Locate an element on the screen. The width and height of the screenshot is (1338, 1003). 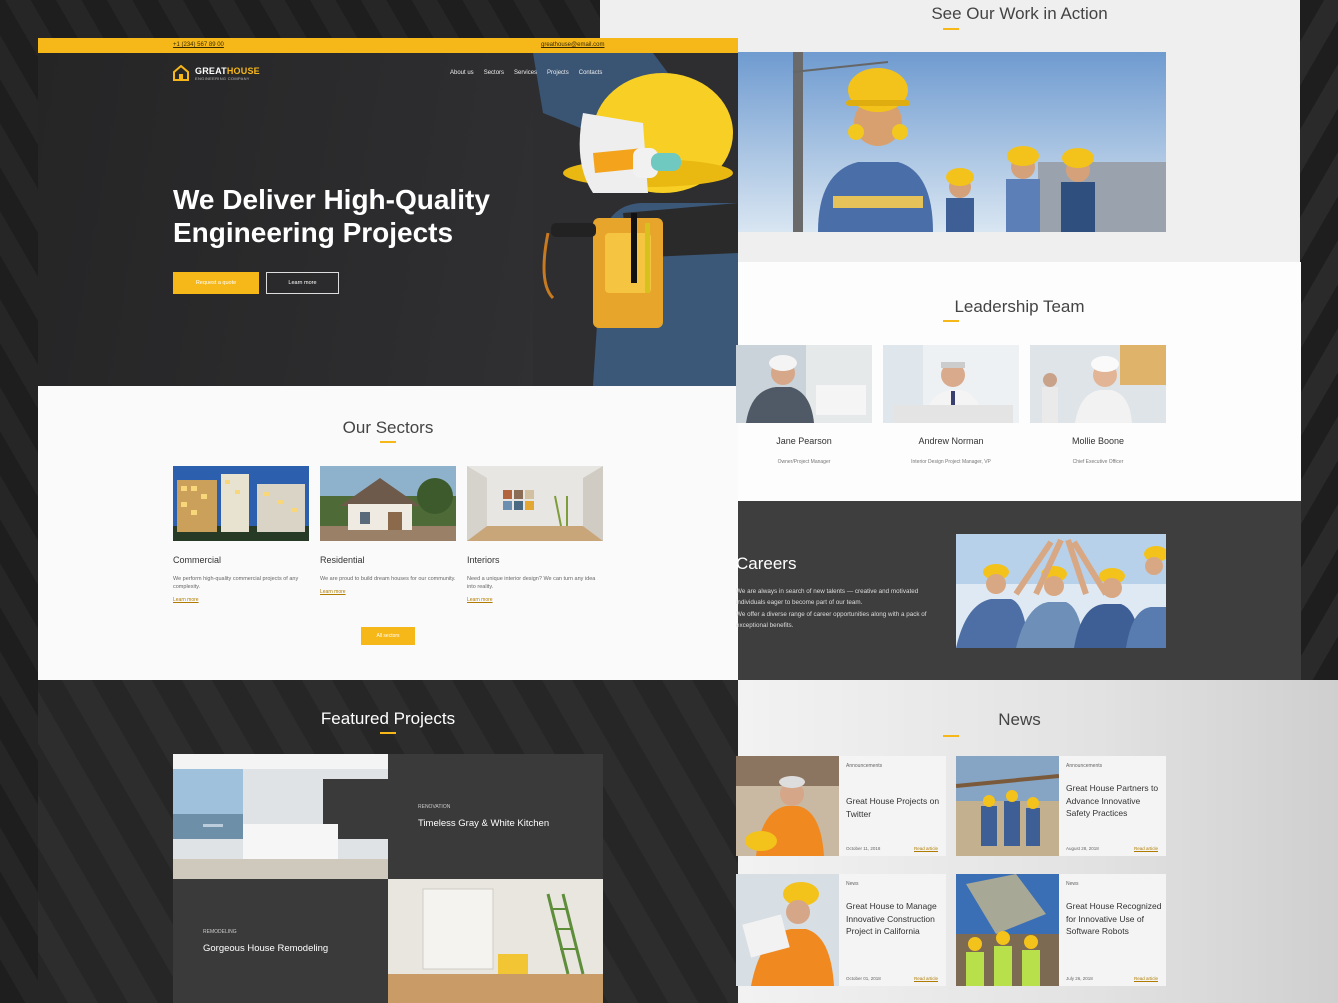
commercial-building-image is located at coordinates (241, 503).